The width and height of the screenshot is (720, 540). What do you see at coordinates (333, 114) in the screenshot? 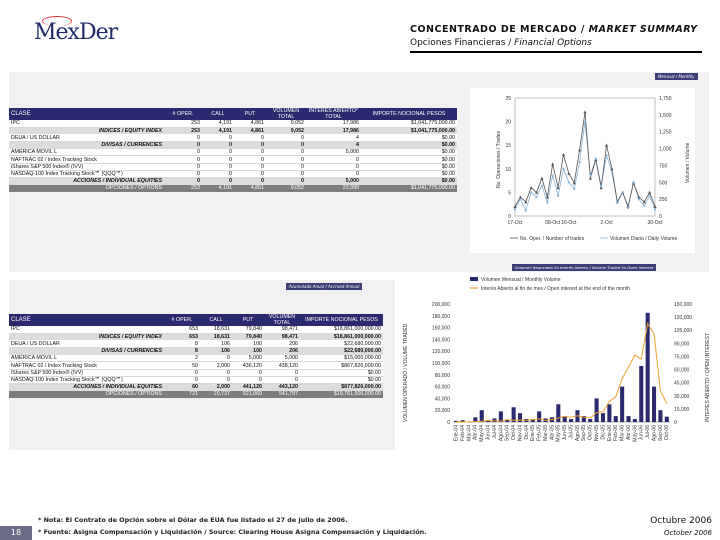
I see `col-interes: INTERES ABIERTO* TOTAL` at bounding box center [333, 114].